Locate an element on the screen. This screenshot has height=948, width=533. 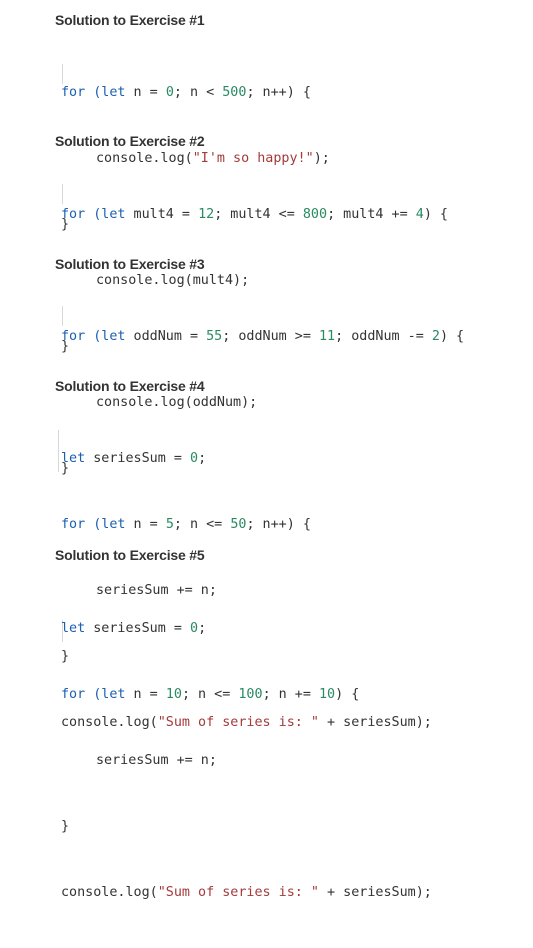
indent-guide is located at coordinates (58, 451).